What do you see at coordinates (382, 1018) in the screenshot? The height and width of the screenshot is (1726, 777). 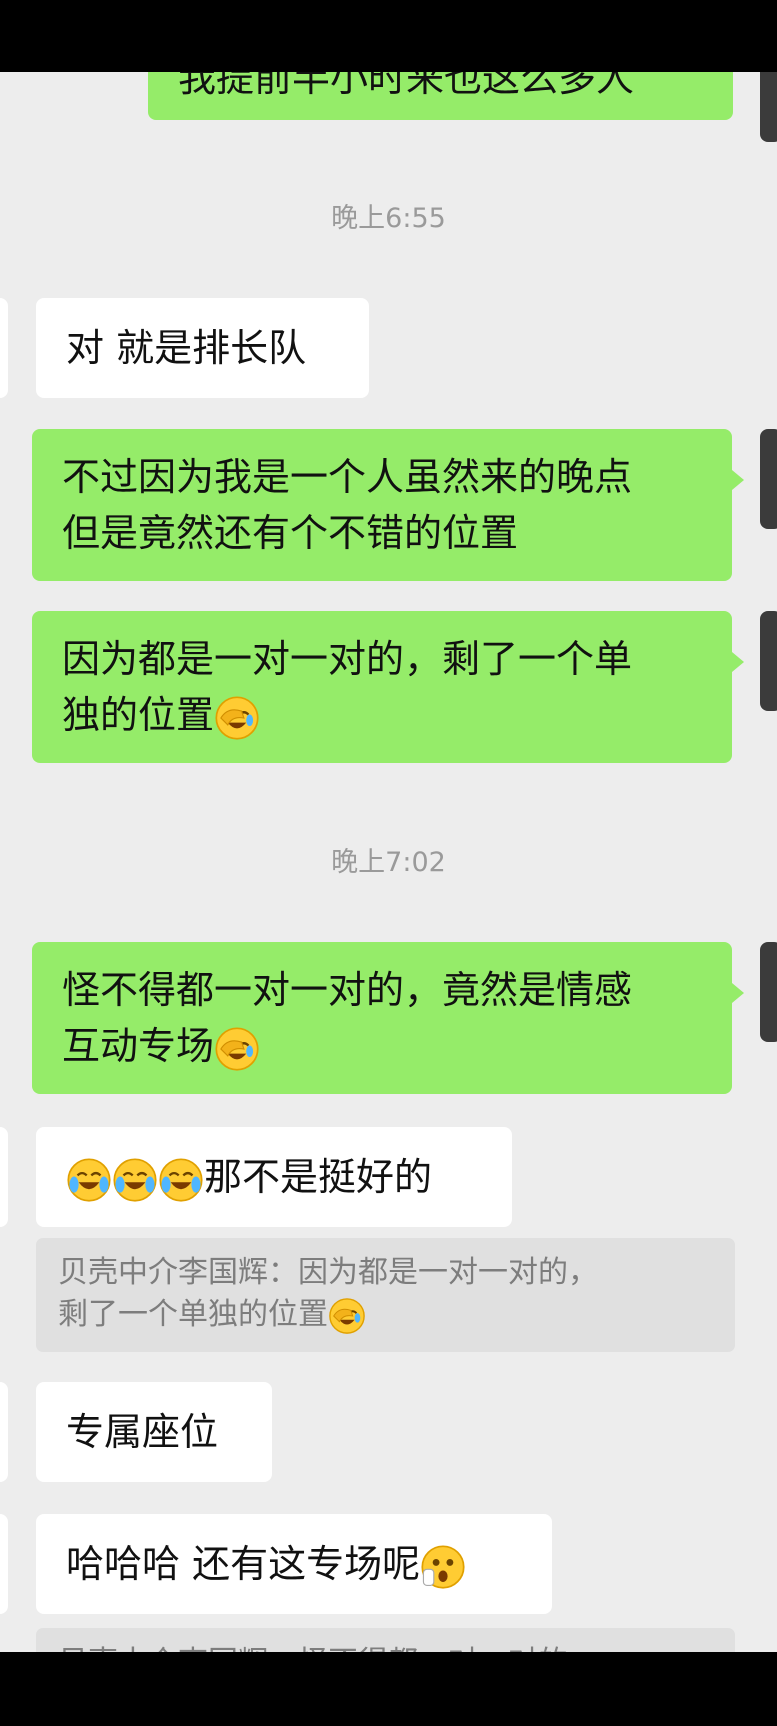 I see `message-bubble-outgoing: 怪不得都一对一对的，竟然是情感 互动专场` at bounding box center [382, 1018].